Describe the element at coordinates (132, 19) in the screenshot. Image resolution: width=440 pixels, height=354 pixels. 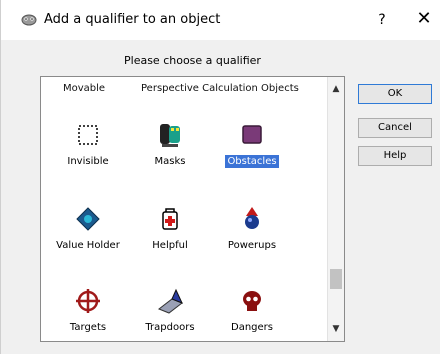
I see `window-title: Add a qualifier to an object` at that location.